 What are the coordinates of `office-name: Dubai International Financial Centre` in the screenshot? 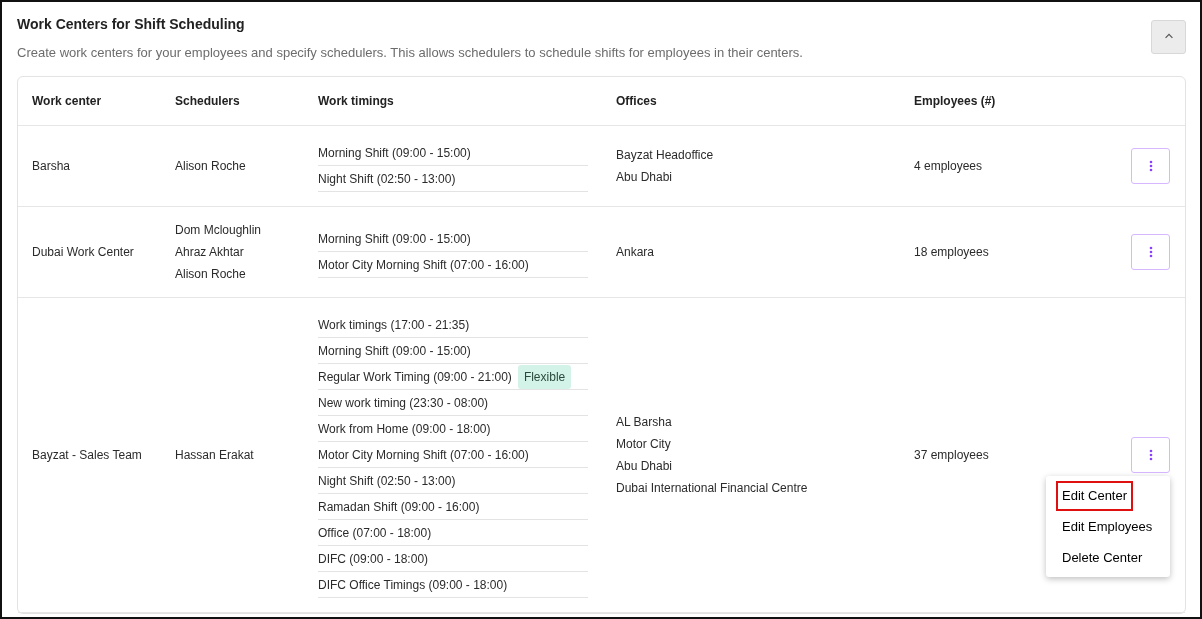 It's located at (712, 489).